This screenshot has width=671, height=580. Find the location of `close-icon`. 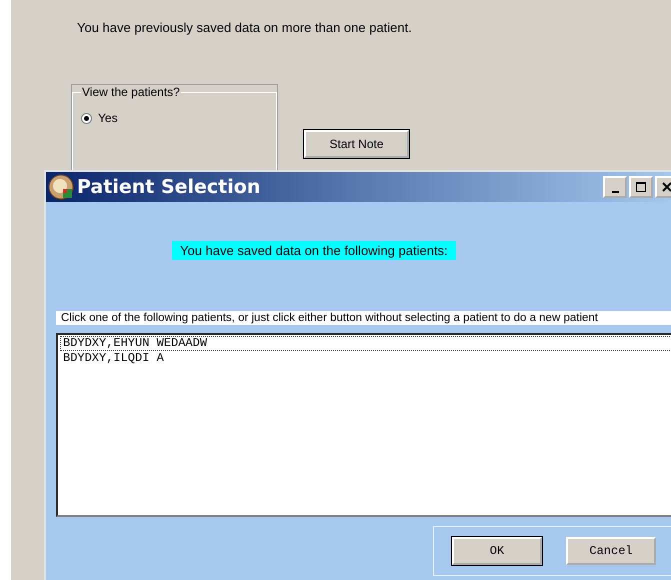

close-icon is located at coordinates (666, 187).